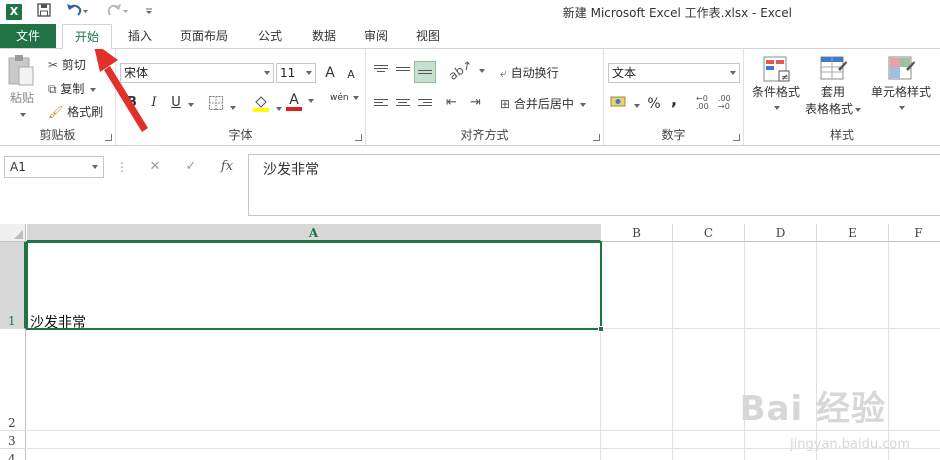  Describe the element at coordinates (13, 440) in the screenshot. I see `row-header-3: 3` at that location.